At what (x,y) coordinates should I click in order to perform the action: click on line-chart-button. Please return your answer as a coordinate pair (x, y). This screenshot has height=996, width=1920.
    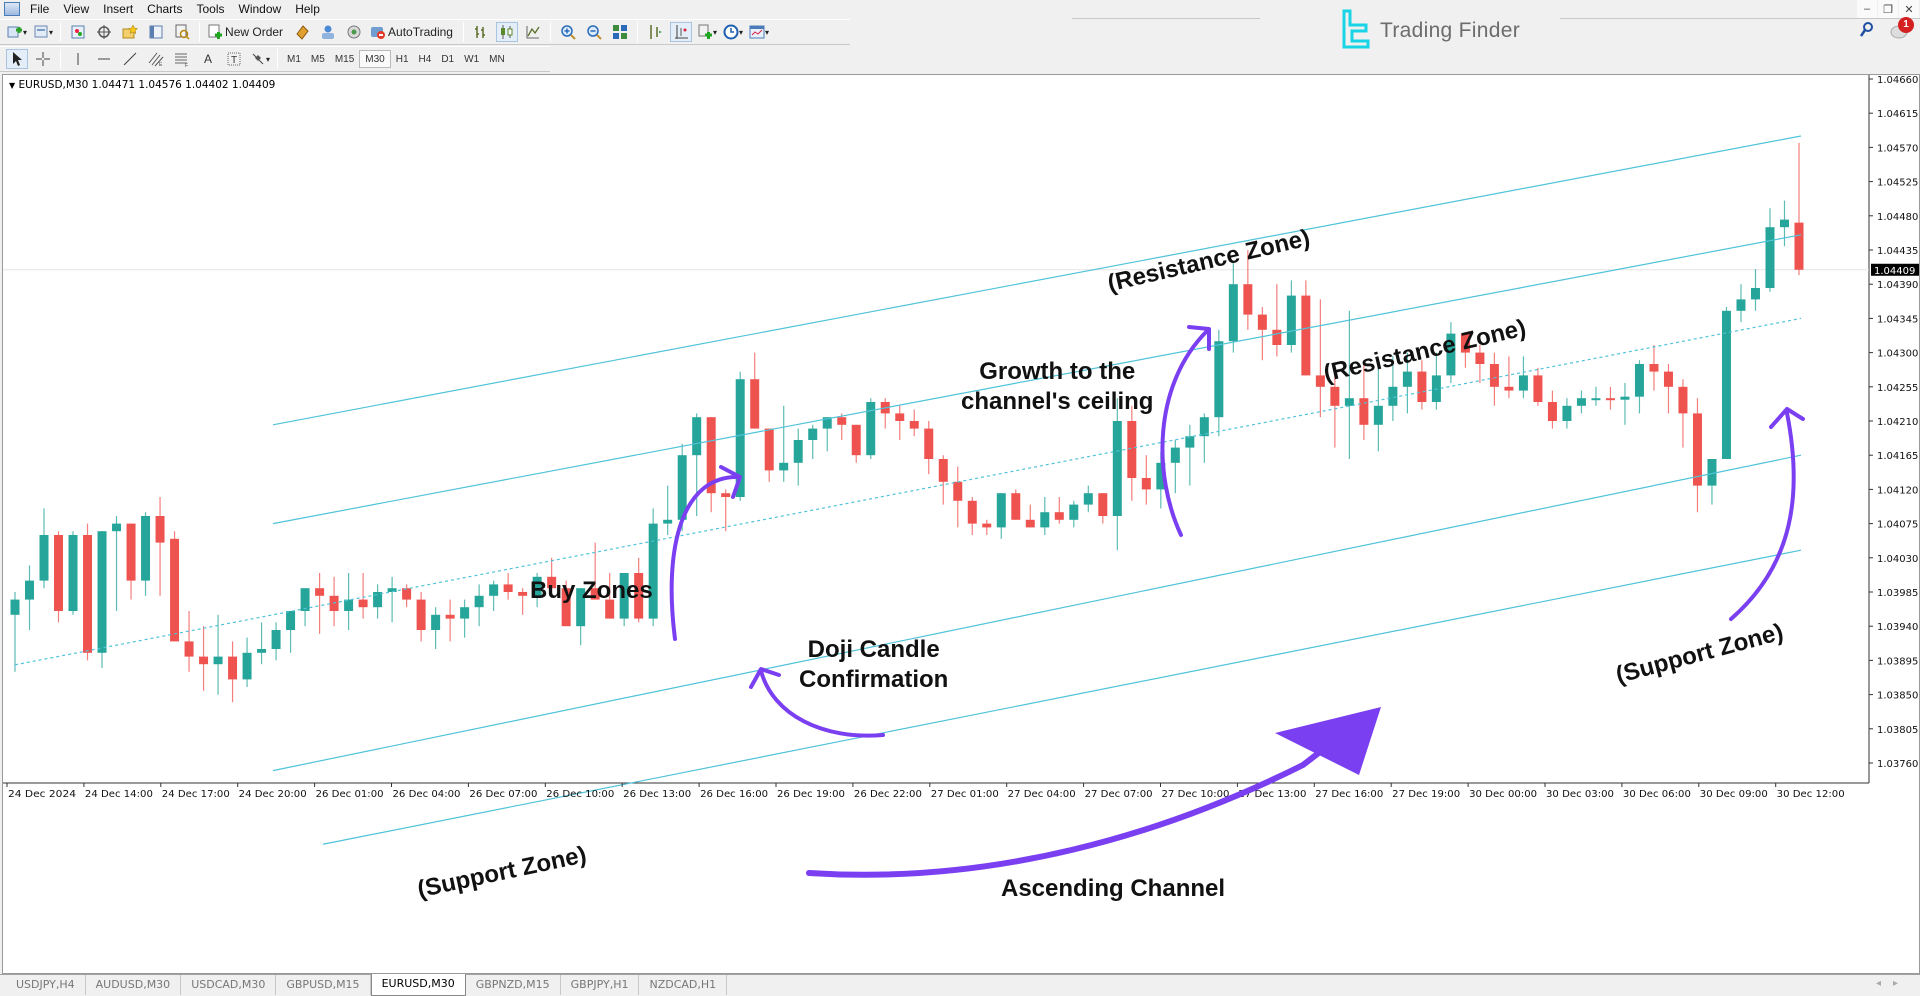
    Looking at the image, I should click on (533, 32).